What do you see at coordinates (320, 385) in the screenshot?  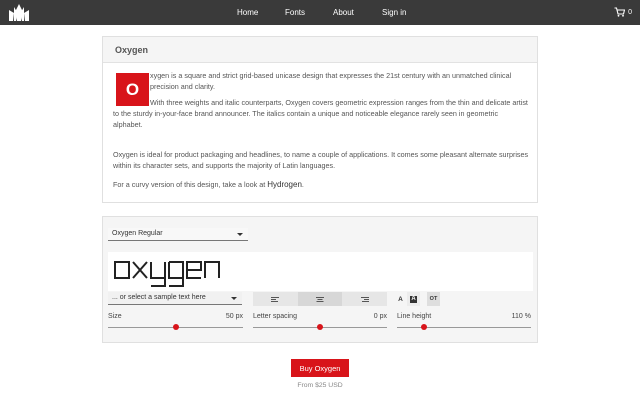 I see `price-text: From $25 USD` at bounding box center [320, 385].